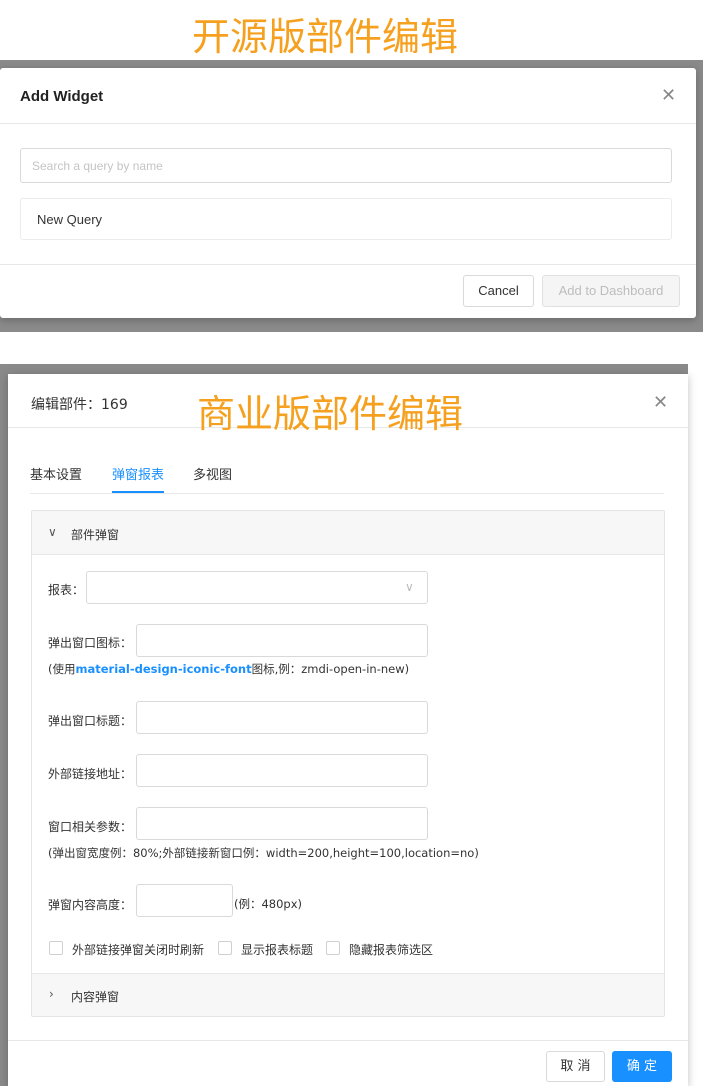  I want to click on open-source-caption: 开源版部件编辑, so click(325, 37).